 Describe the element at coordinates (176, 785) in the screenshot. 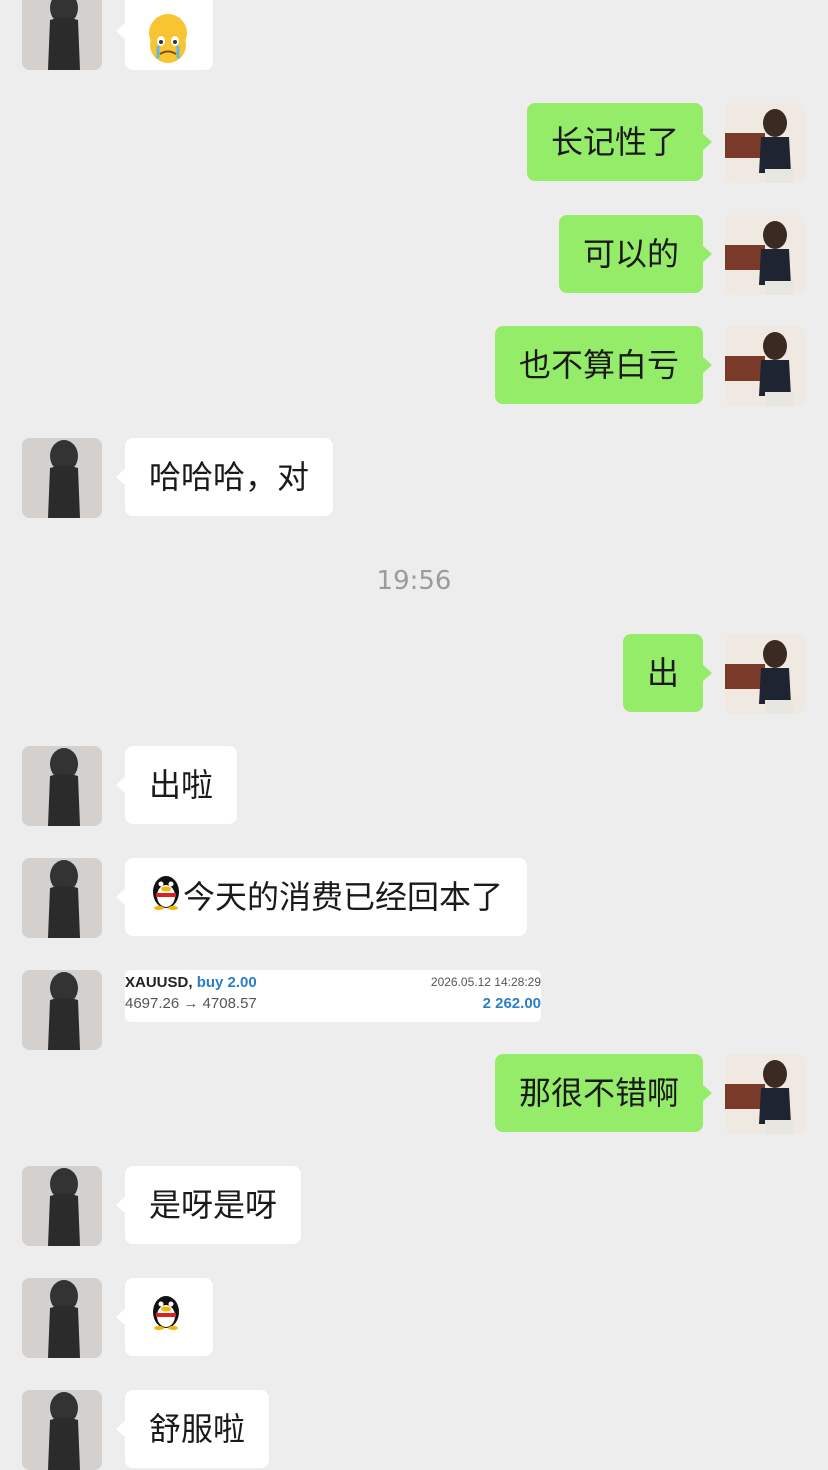

I see `message-bubble-received: 出啦` at that location.